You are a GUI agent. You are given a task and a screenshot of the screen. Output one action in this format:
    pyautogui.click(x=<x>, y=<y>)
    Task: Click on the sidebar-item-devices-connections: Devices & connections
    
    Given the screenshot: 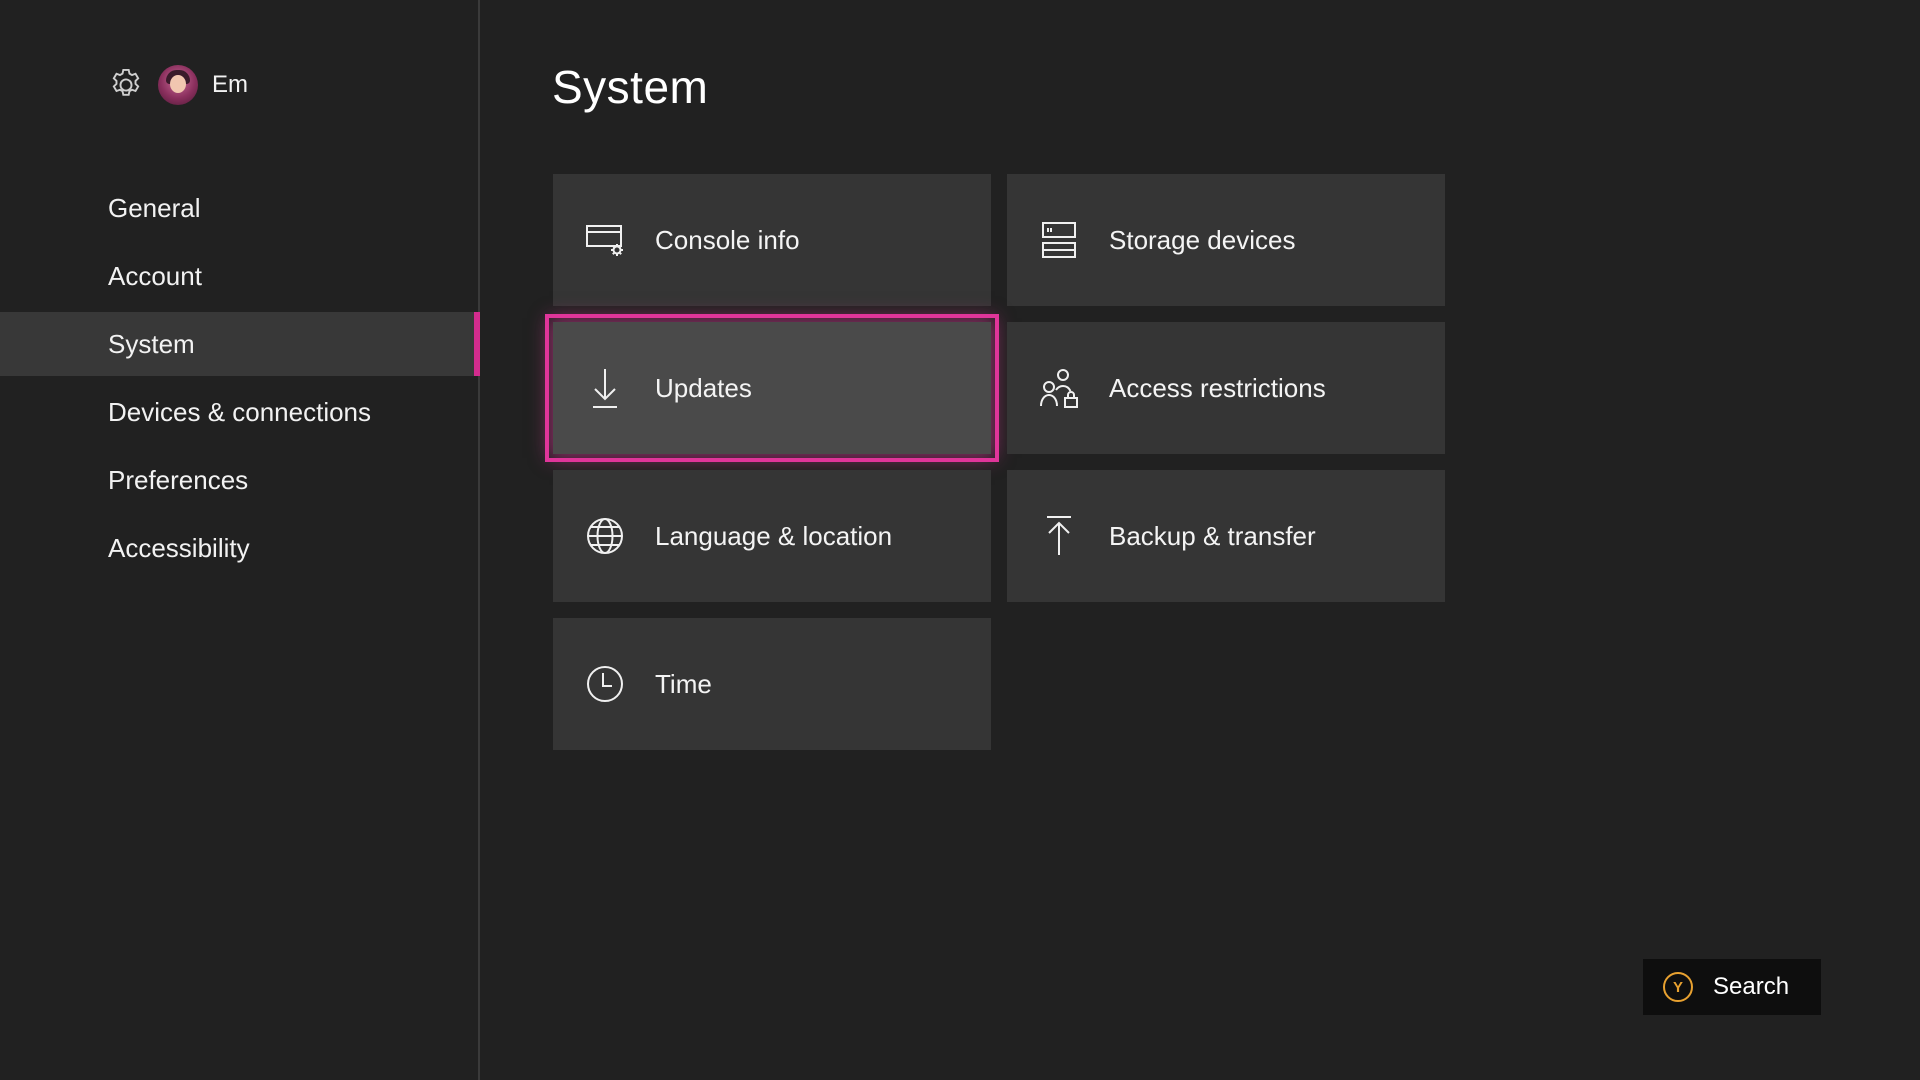 What is the action you would take?
    pyautogui.click(x=239, y=412)
    